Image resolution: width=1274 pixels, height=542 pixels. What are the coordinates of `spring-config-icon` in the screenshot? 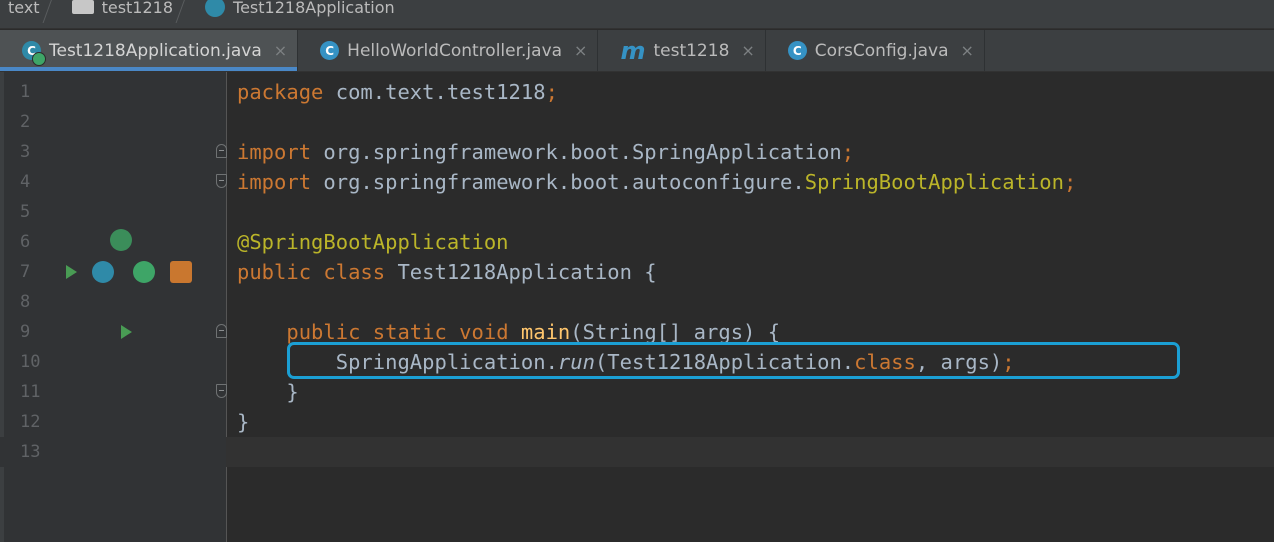 It's located at (144, 272).